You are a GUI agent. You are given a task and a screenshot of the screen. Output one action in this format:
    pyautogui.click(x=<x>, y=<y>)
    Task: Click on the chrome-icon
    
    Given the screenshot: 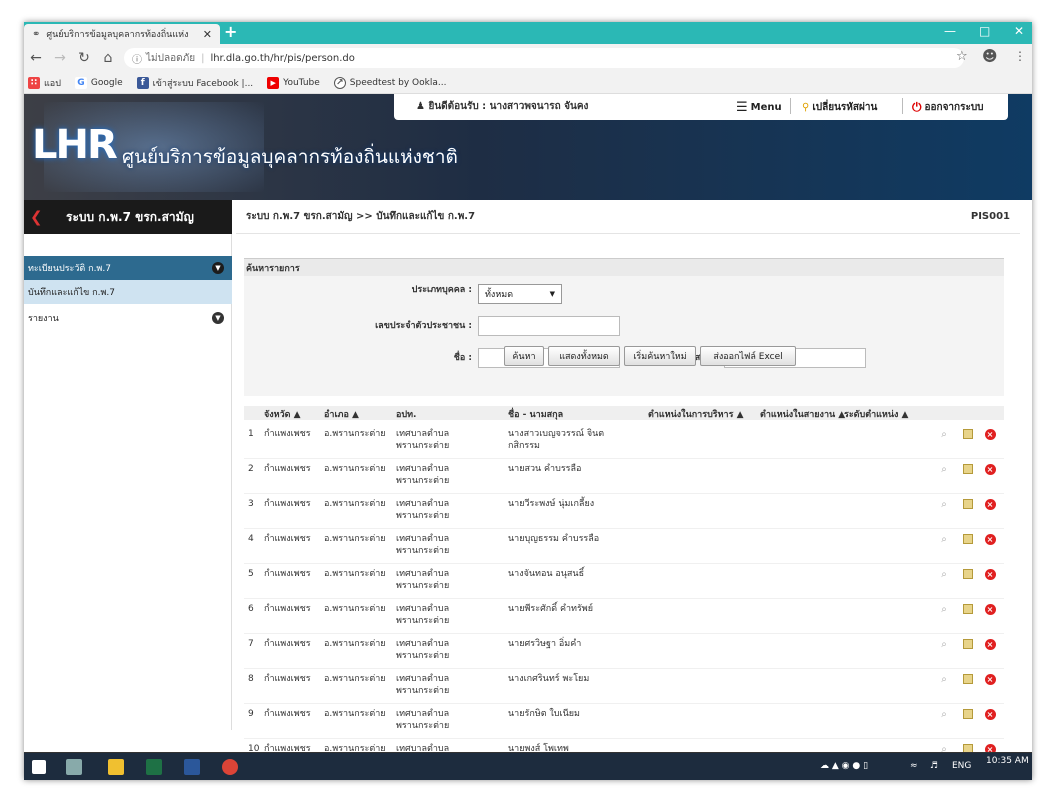 What is the action you would take?
    pyautogui.click(x=230, y=767)
    